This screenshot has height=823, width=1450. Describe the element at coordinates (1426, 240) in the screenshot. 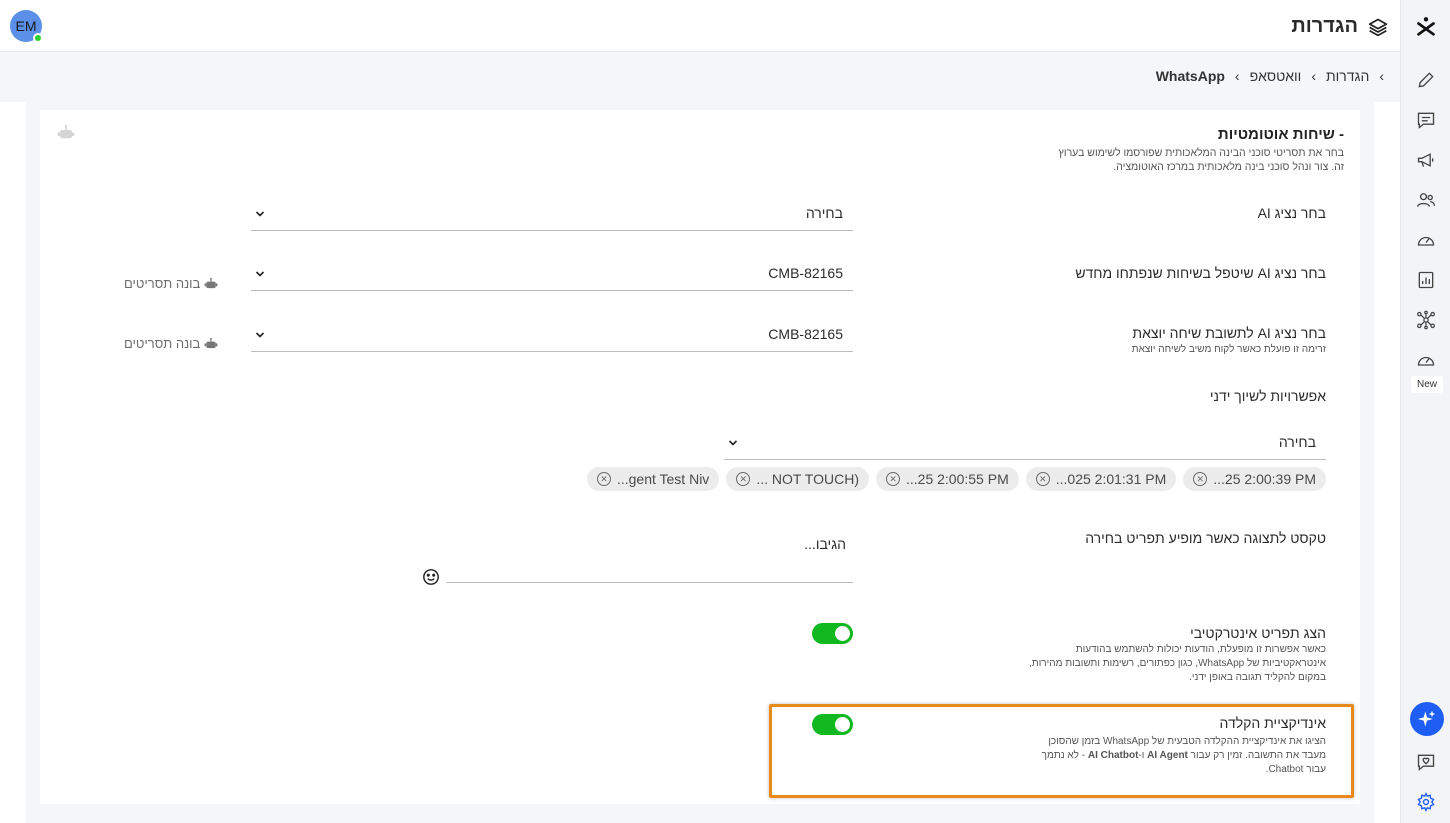

I see `gauge-icon` at that location.